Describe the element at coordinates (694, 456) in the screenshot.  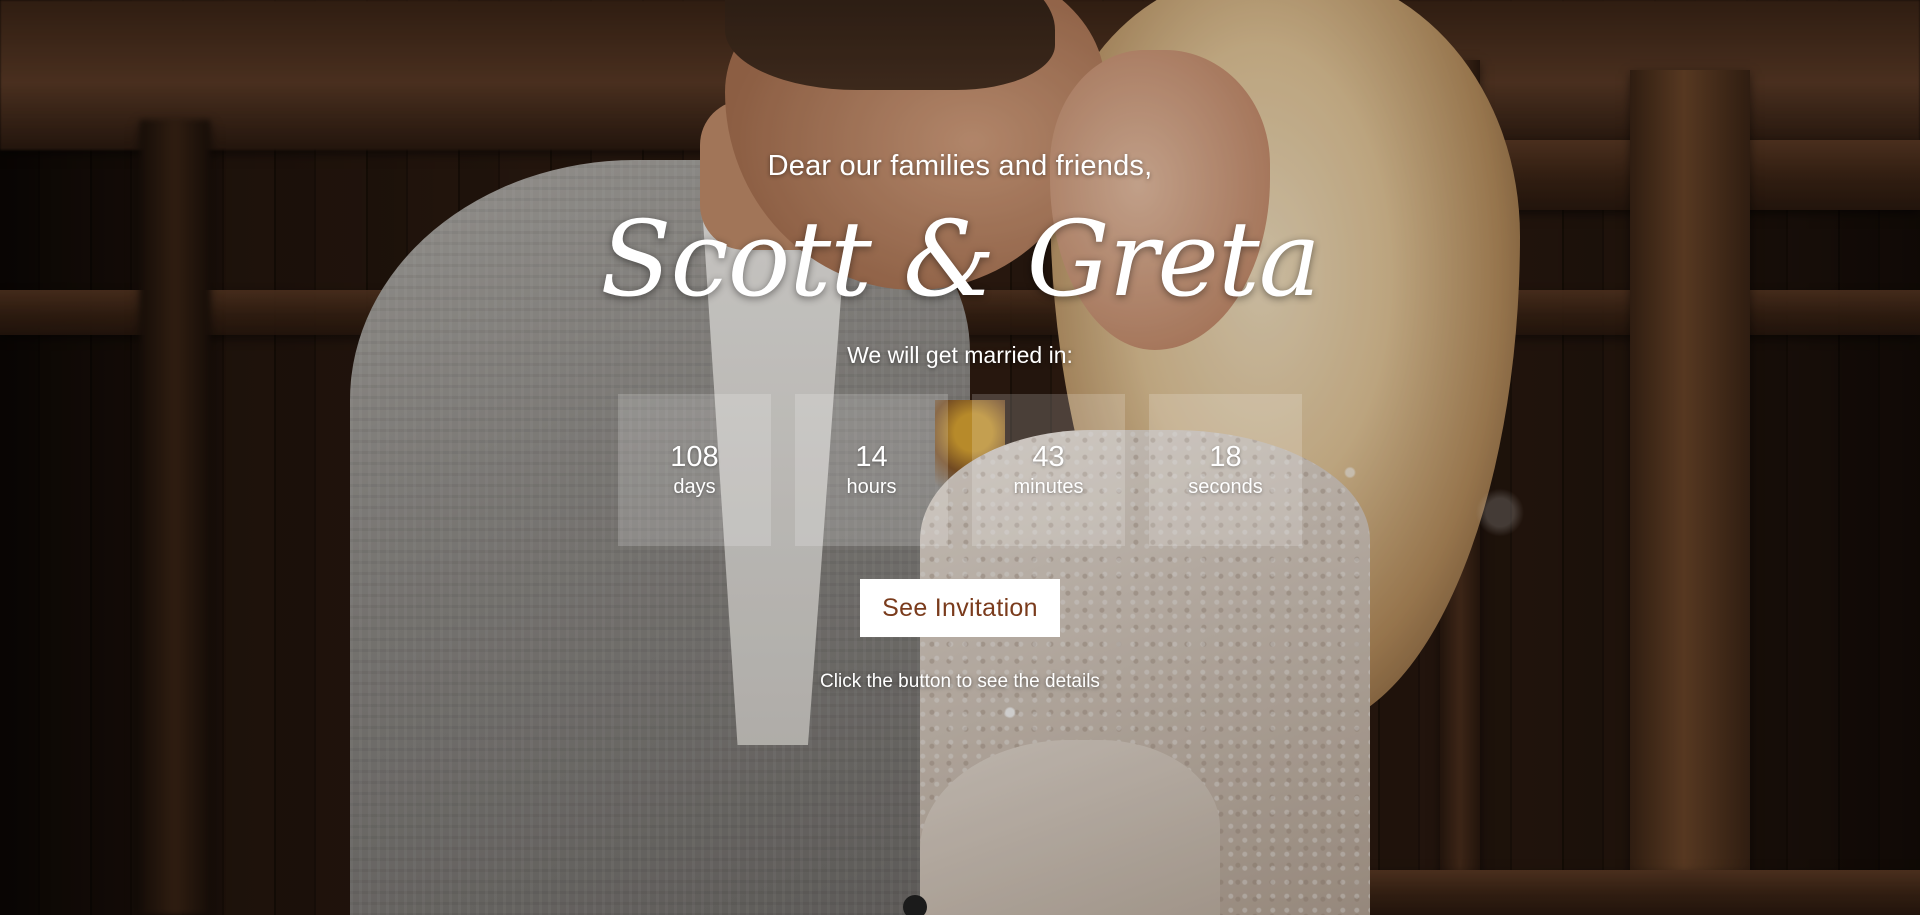
I see `countdown-days-value: 108` at that location.